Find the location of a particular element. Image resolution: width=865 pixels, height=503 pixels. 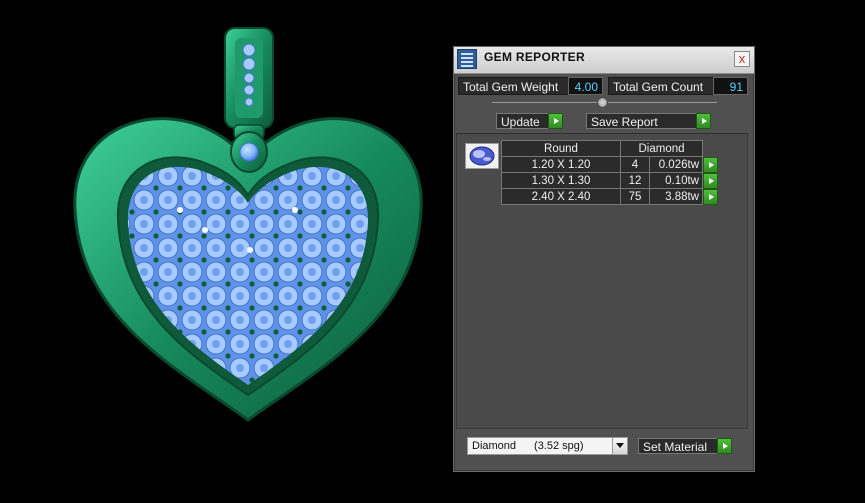

close-button: x is located at coordinates (742, 59).